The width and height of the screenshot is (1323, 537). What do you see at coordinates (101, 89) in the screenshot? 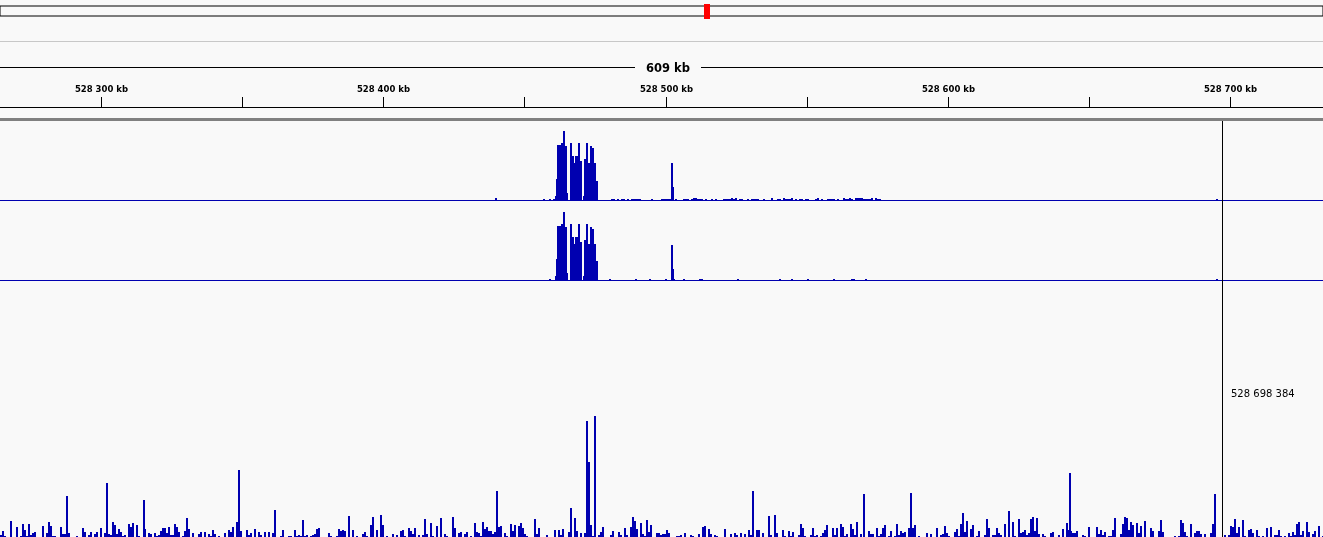
I see `tick-label: 528 300 kb` at bounding box center [101, 89].